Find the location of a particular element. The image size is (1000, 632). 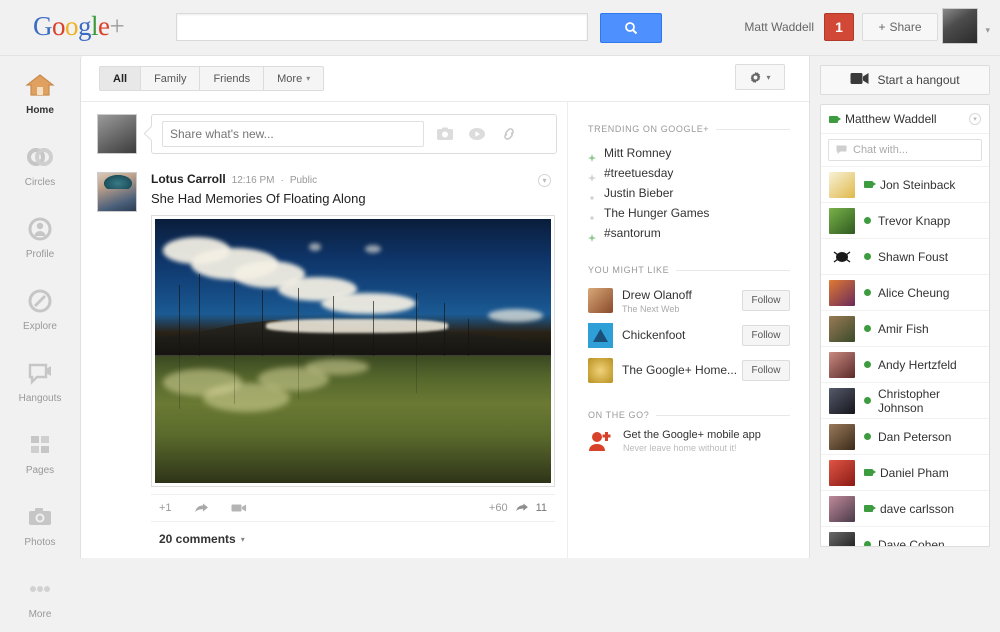

tab-family: Family is located at coordinates (170, 78).